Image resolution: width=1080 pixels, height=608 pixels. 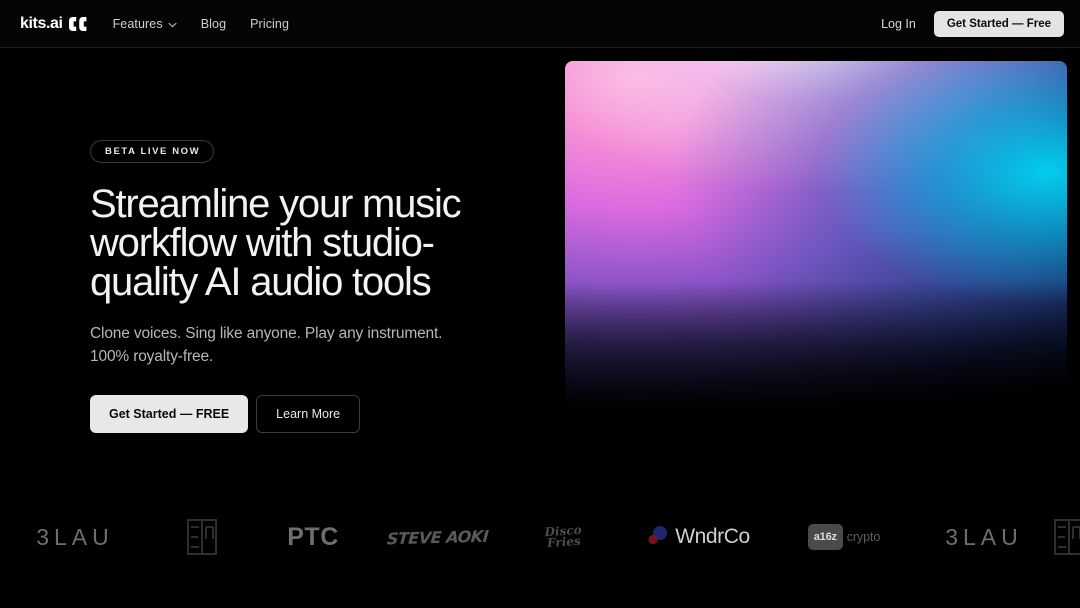 I want to click on hero-cta-row: Get Started — FREE Learn More, so click(x=315, y=414).